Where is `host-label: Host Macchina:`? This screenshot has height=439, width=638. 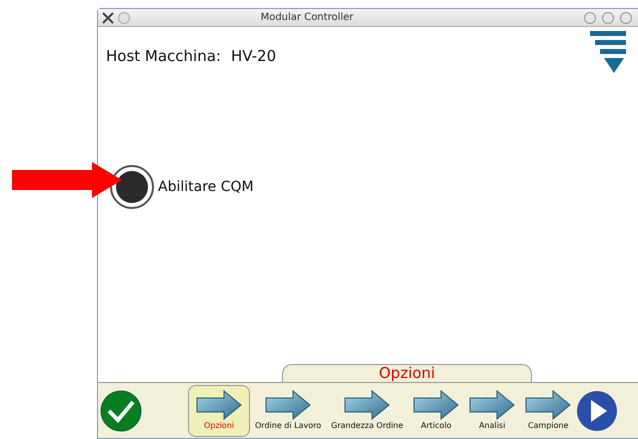 host-label: Host Macchina: is located at coordinates (163, 56).